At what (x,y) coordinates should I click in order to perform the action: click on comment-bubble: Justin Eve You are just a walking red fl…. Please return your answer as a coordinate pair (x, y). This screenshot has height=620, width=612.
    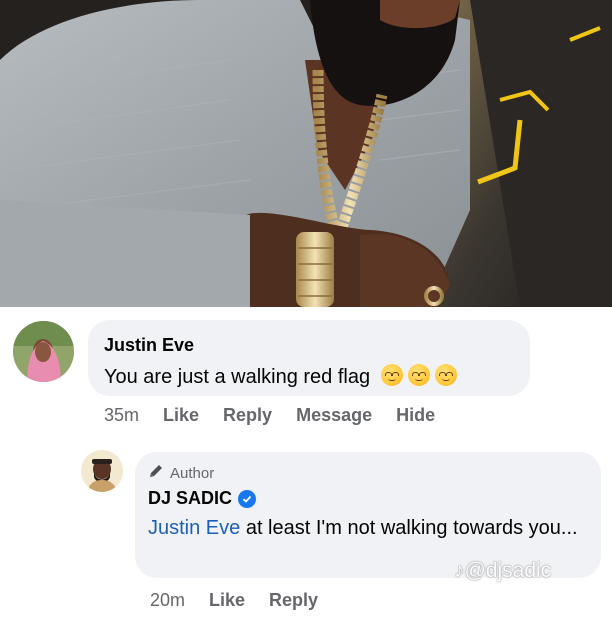
    Looking at the image, I should click on (309, 358).